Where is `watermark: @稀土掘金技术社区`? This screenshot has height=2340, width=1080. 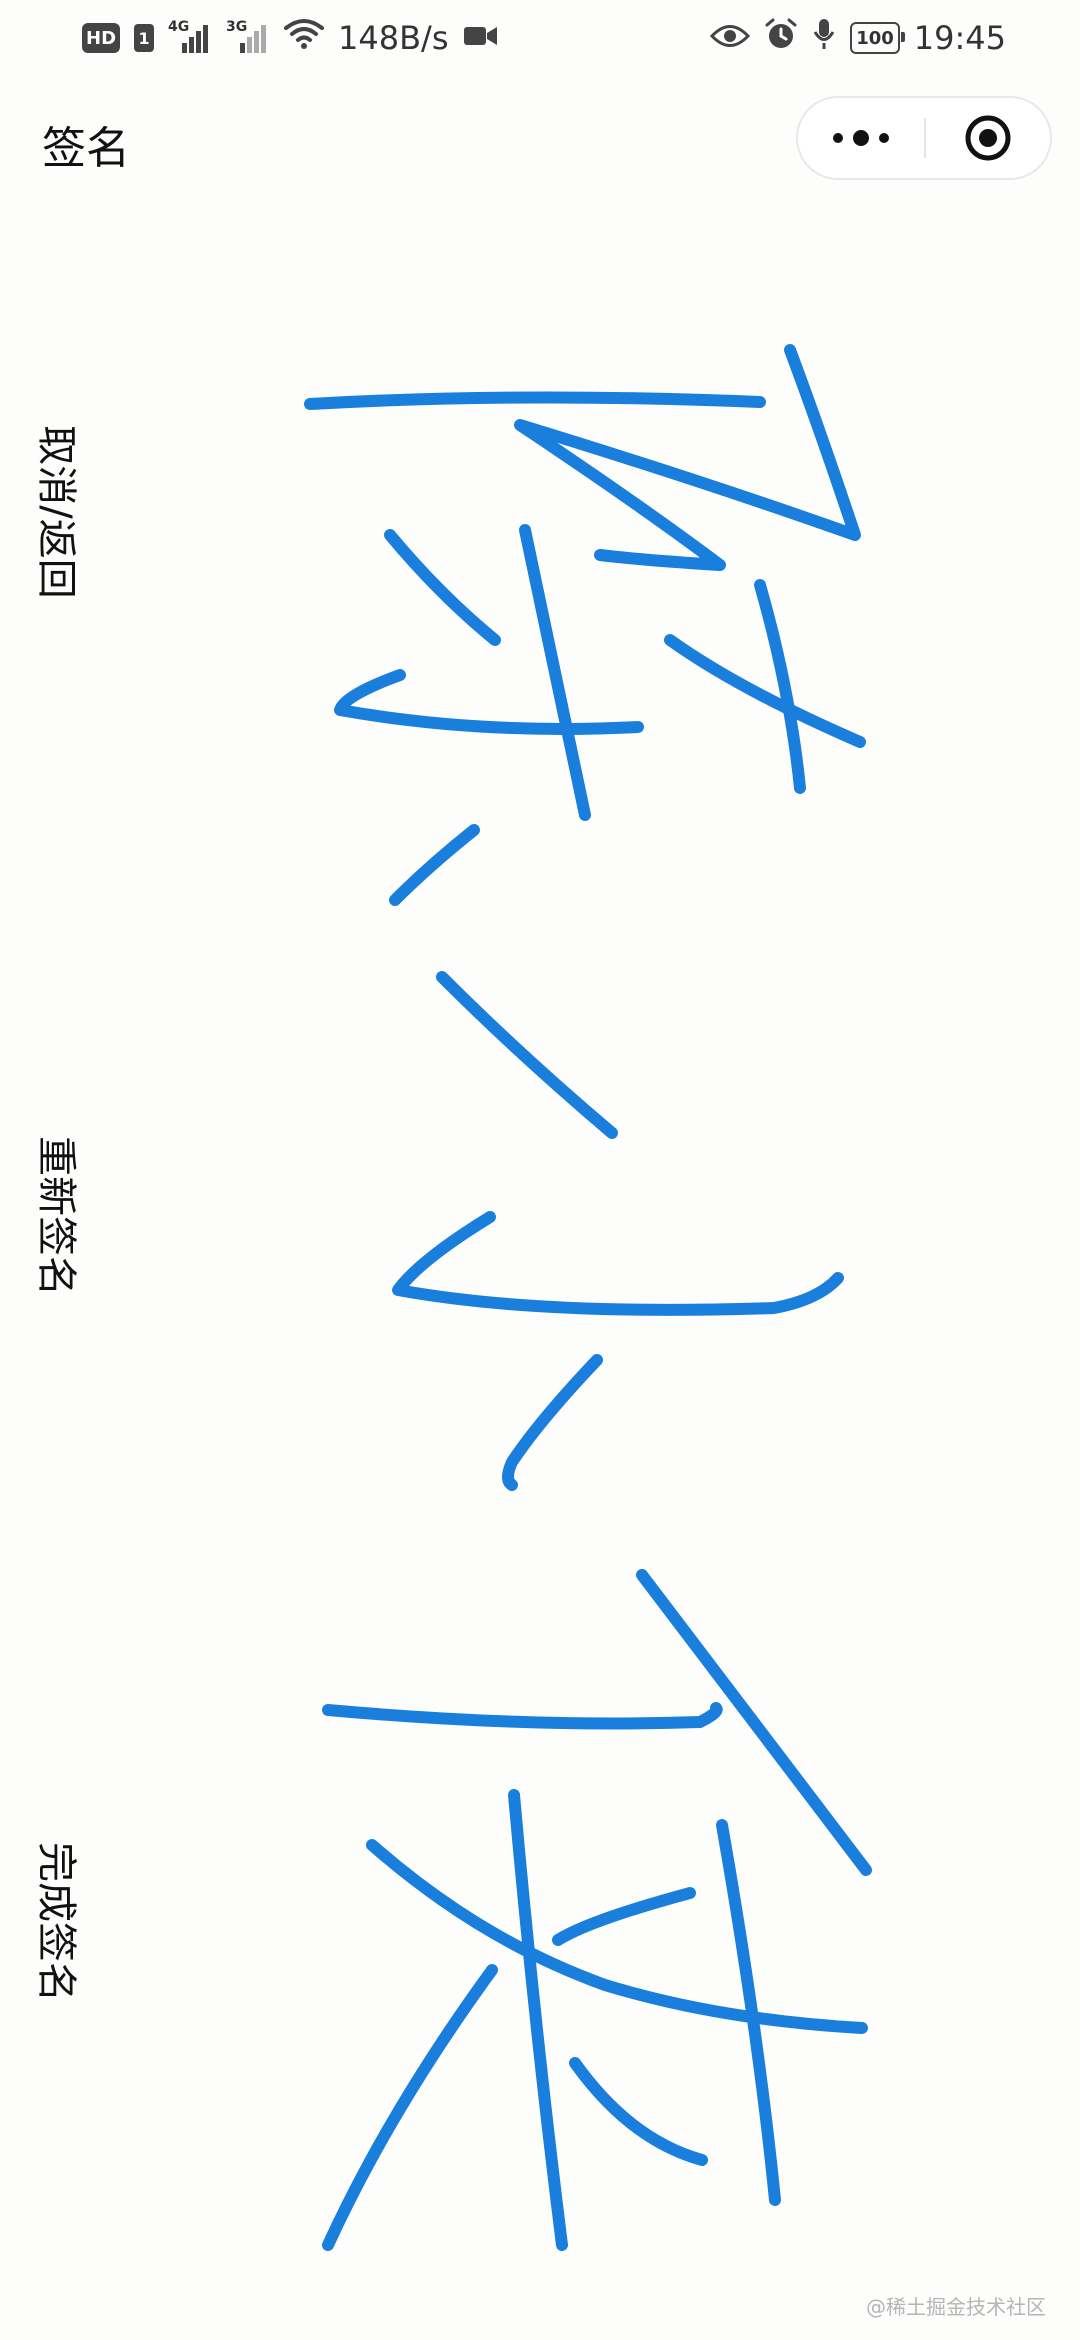 watermark: @稀土掘金技术社区 is located at coordinates (956, 2307).